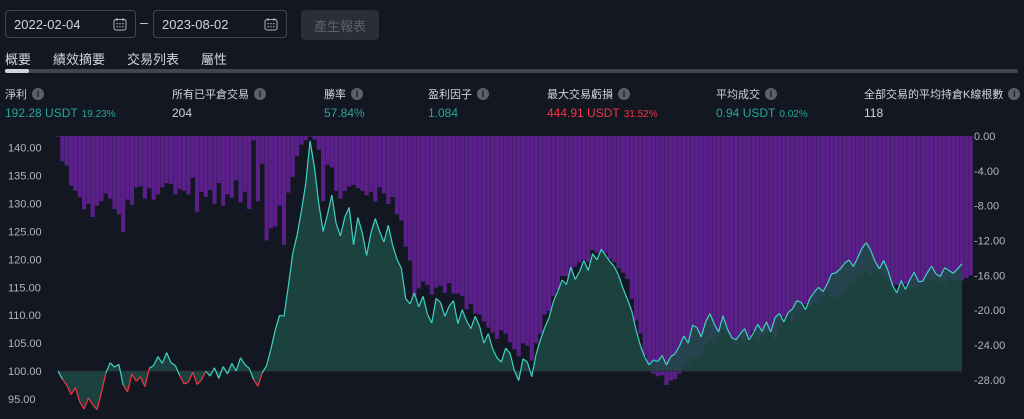 The image size is (1024, 419). What do you see at coordinates (984, 137) in the screenshot?
I see `right-tick-label: 0.00` at bounding box center [984, 137].